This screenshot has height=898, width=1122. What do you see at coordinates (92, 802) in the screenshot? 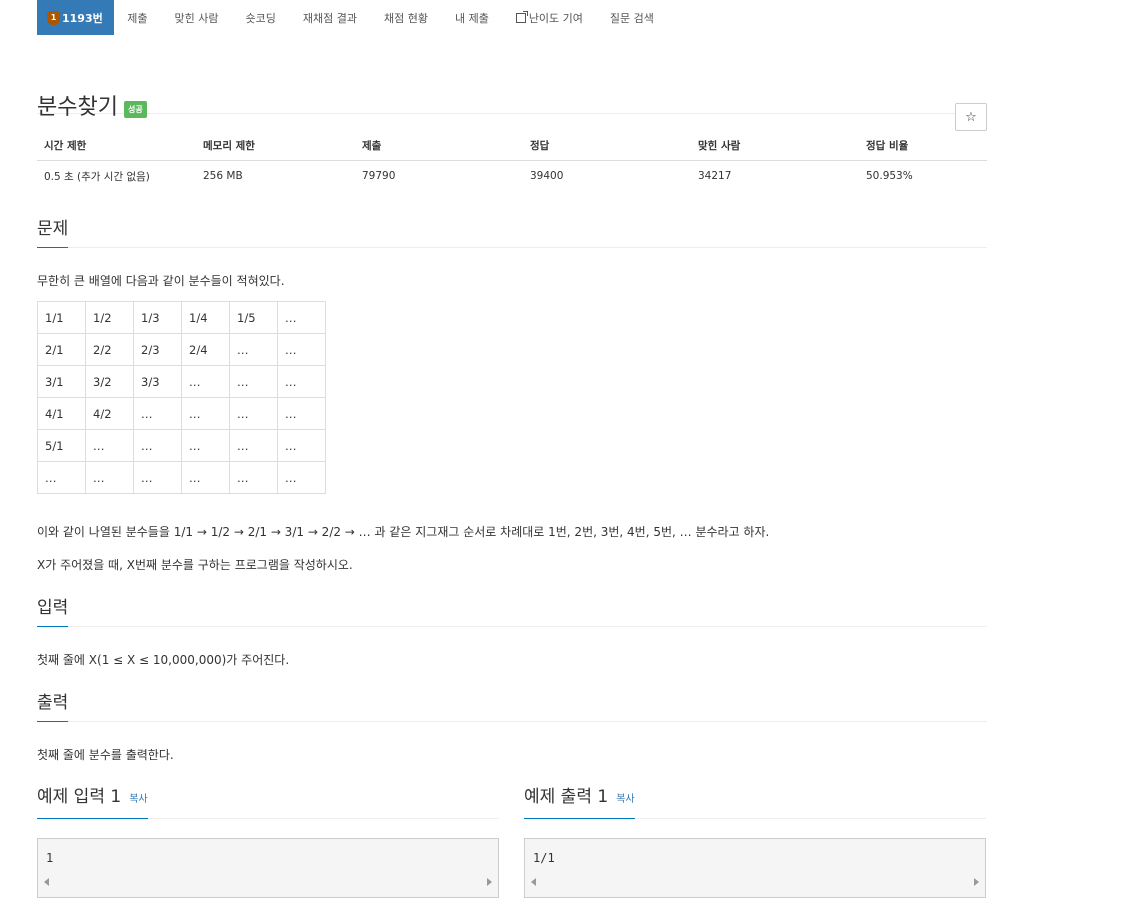
I see `sample-input-heading: 예제 입력 1 복사` at bounding box center [92, 802].